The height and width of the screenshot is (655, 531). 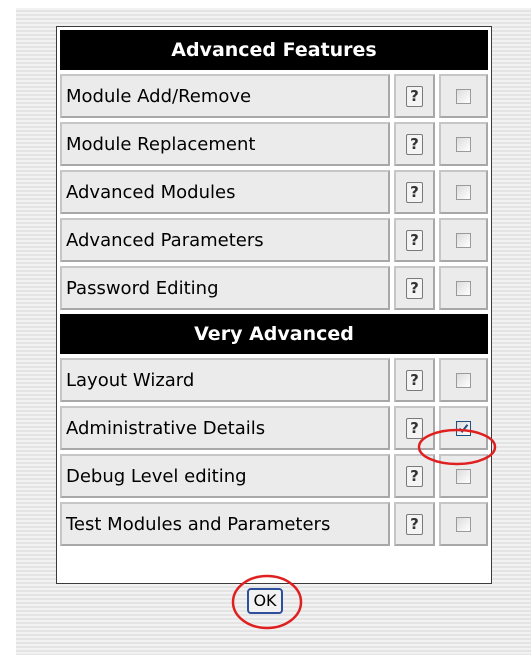 What do you see at coordinates (274, 334) in the screenshot?
I see `section-header-very-advanced: Very Advanced` at bounding box center [274, 334].